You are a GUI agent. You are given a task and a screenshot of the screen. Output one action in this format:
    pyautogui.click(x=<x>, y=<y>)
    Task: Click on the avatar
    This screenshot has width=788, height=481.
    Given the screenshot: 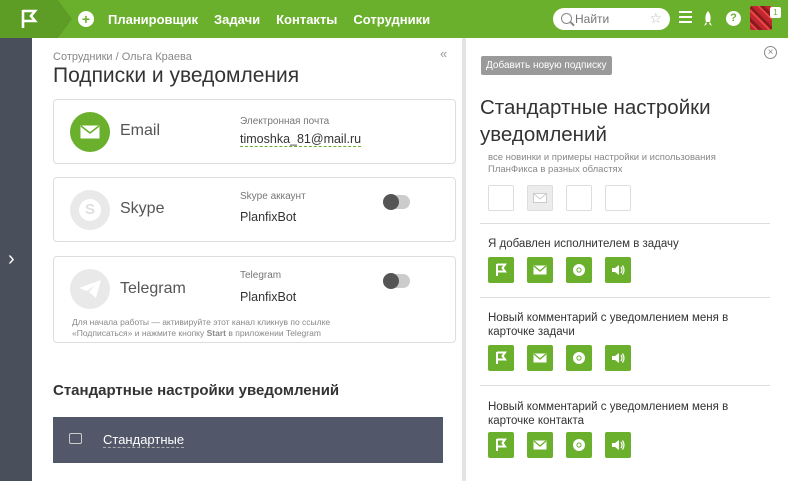 What is the action you would take?
    pyautogui.click(x=761, y=18)
    